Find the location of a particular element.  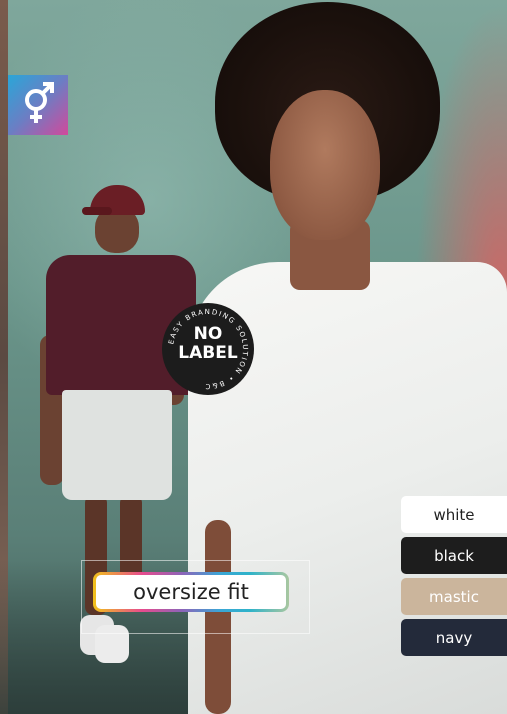

color-swatch-navy: navy is located at coordinates (454, 637).